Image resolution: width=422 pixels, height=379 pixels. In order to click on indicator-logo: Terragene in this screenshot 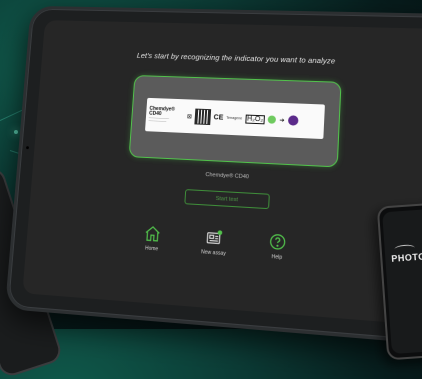, I will do `click(234, 118)`.